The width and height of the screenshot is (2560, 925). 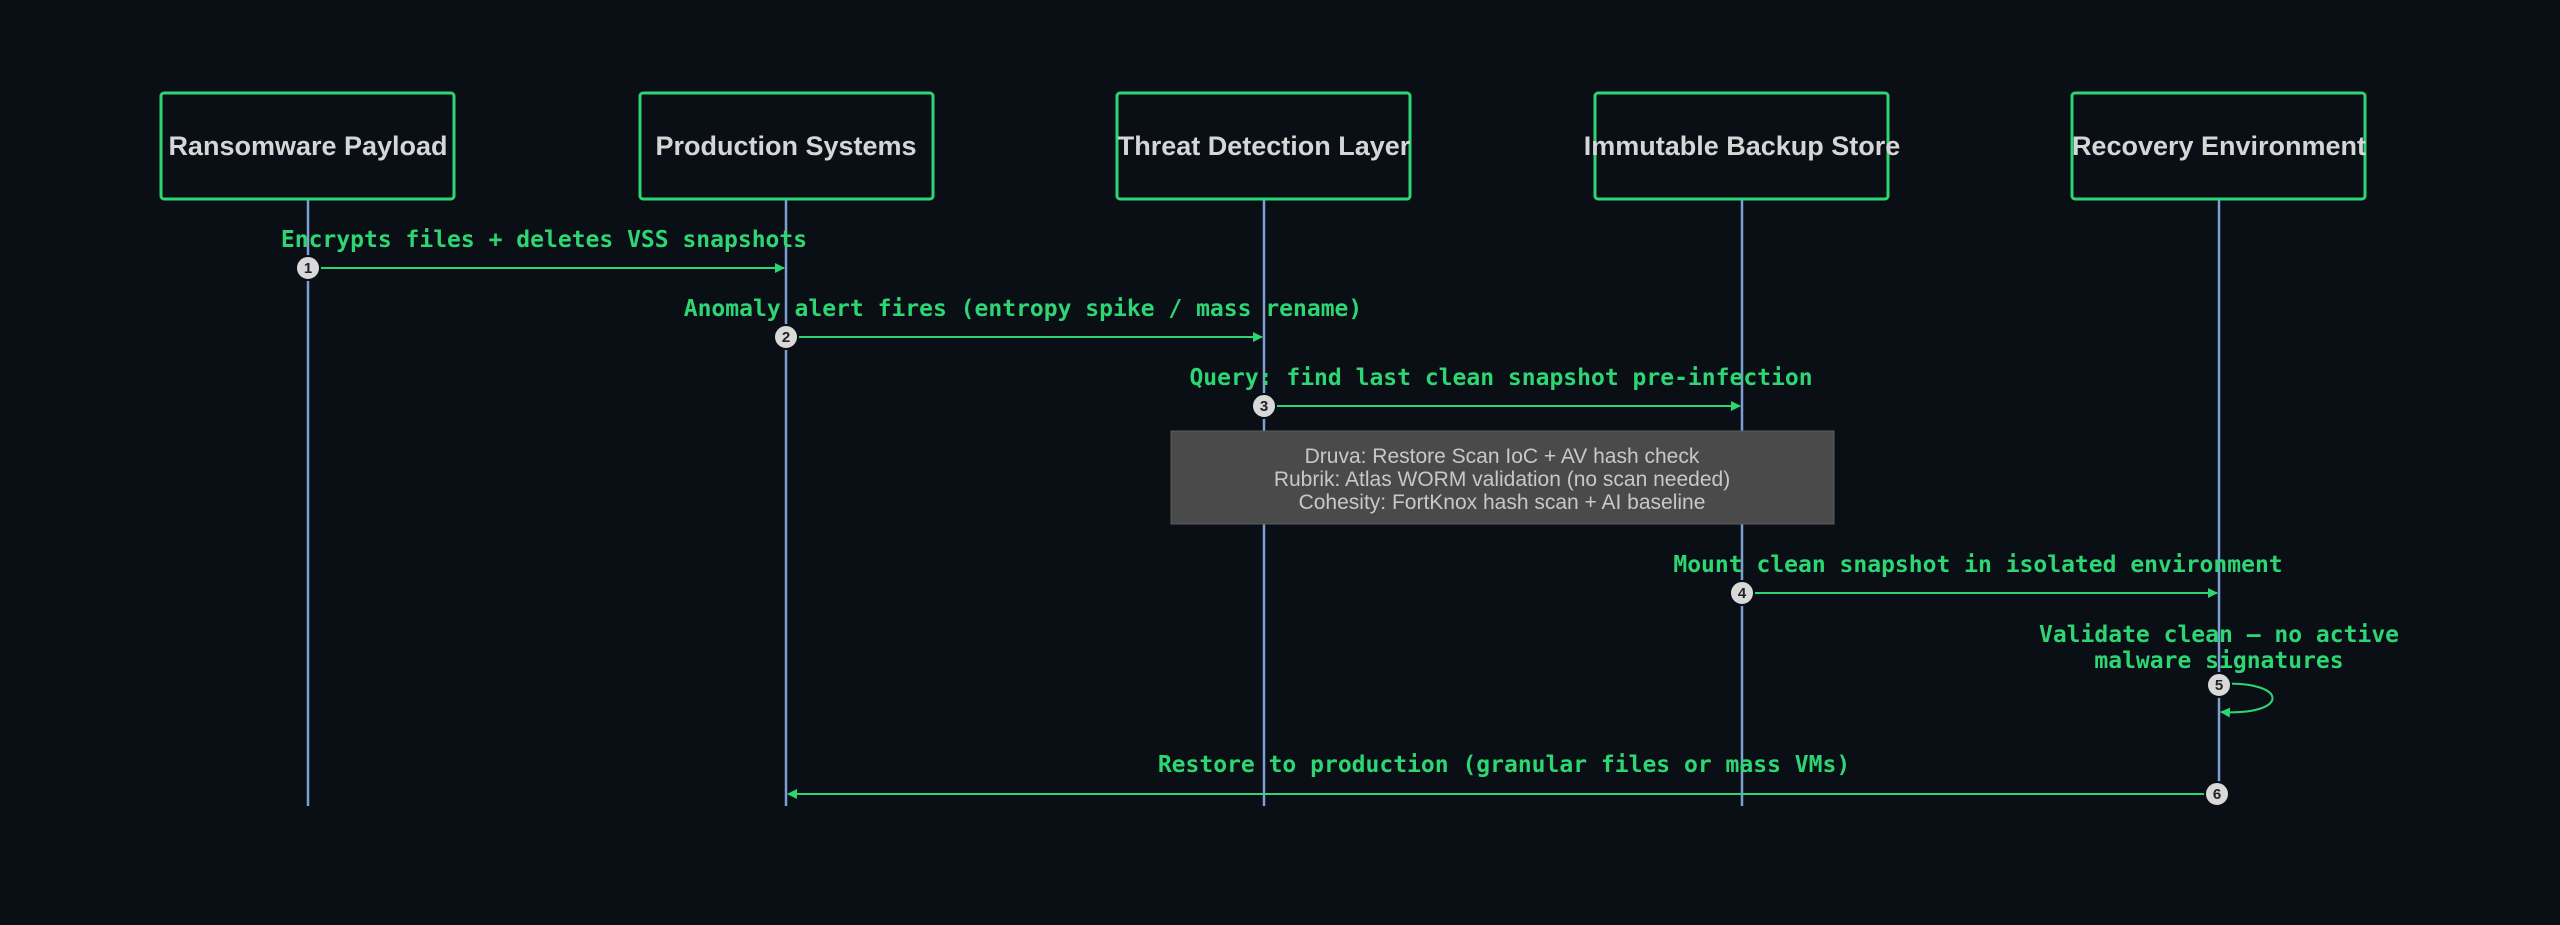 I want to click on actor-label: Immutable Backup Store, so click(x=1742, y=146).